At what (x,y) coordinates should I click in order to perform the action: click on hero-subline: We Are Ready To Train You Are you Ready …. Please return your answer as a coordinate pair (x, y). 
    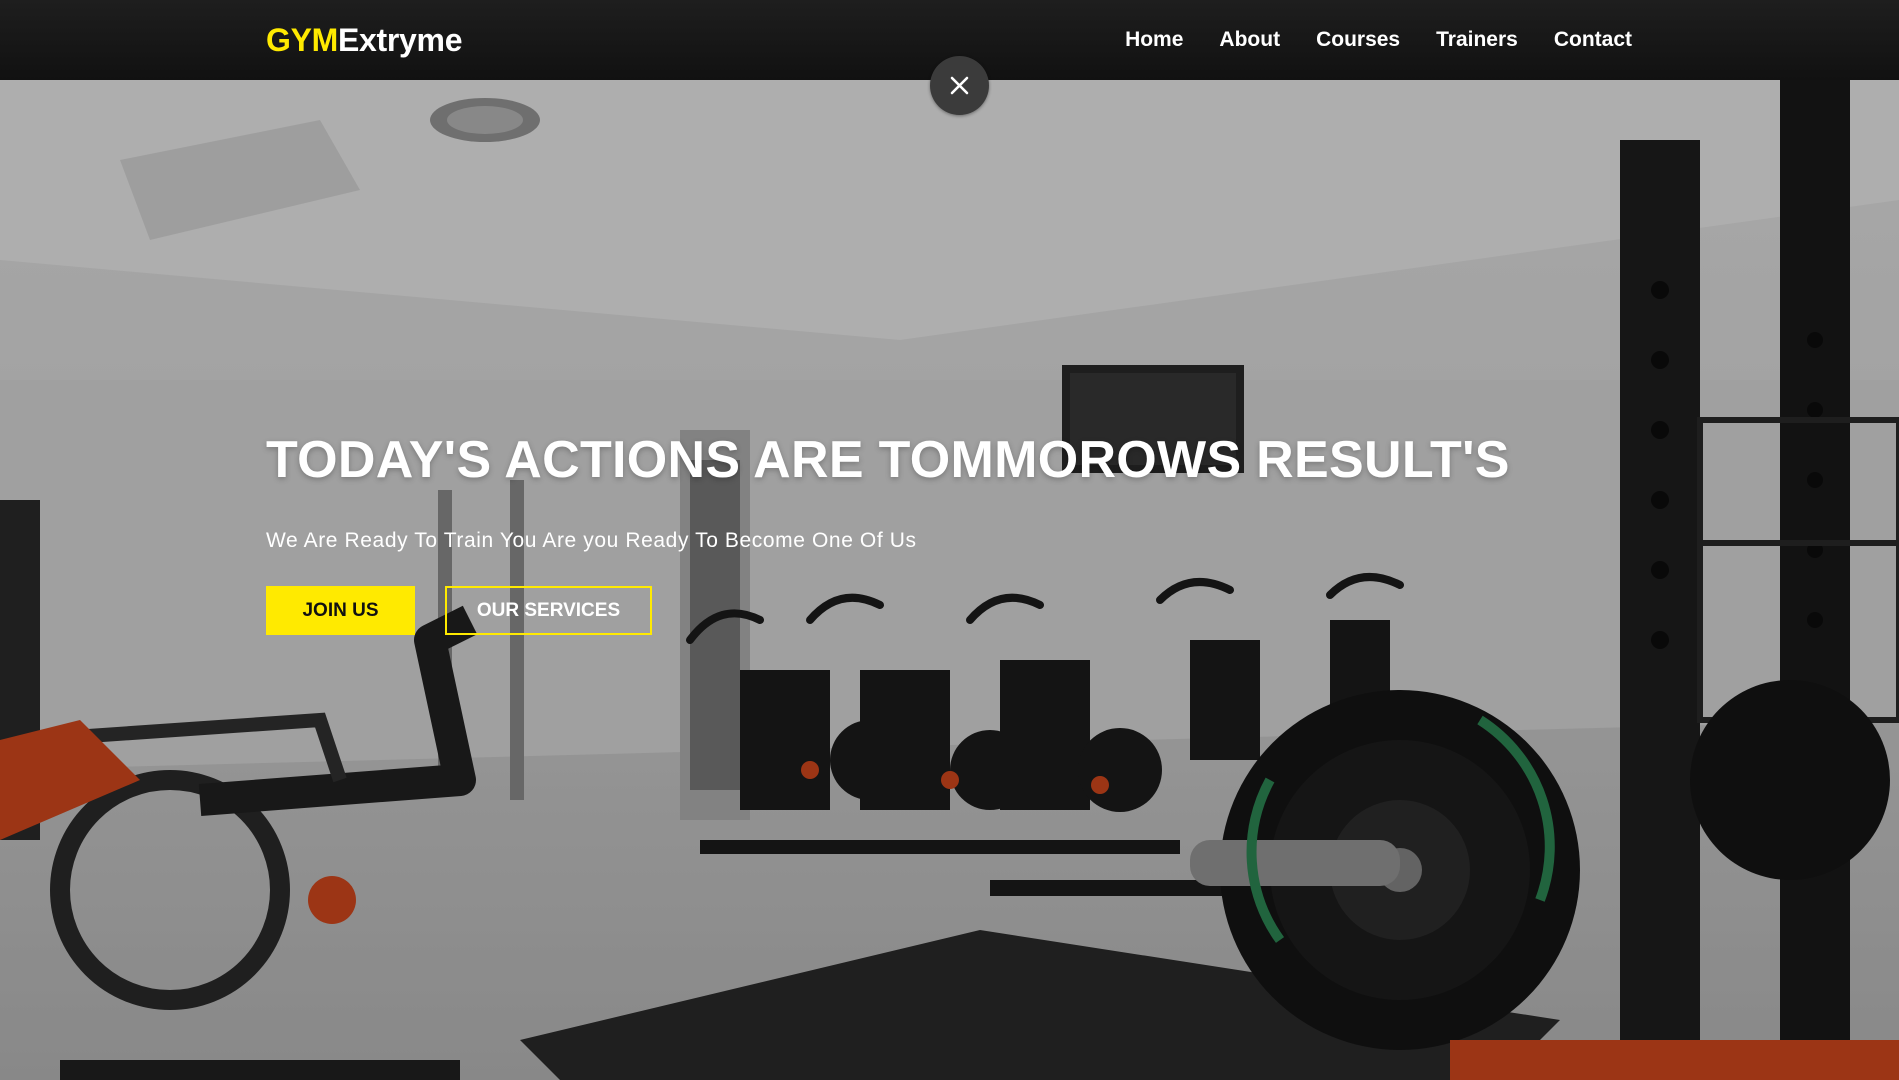
    Looking at the image, I should click on (591, 540).